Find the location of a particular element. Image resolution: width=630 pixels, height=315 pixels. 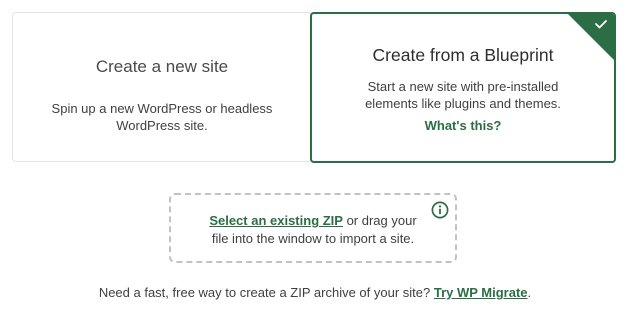

select-existing-zip-link: Select an existing ZIP is located at coordinates (276, 220).